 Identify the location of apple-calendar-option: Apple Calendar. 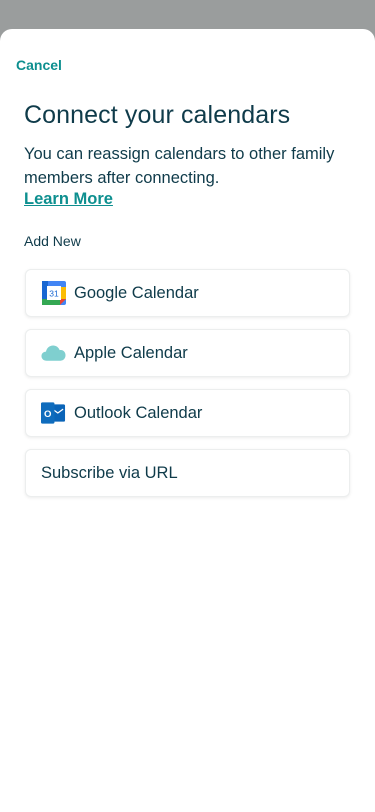
(187, 353).